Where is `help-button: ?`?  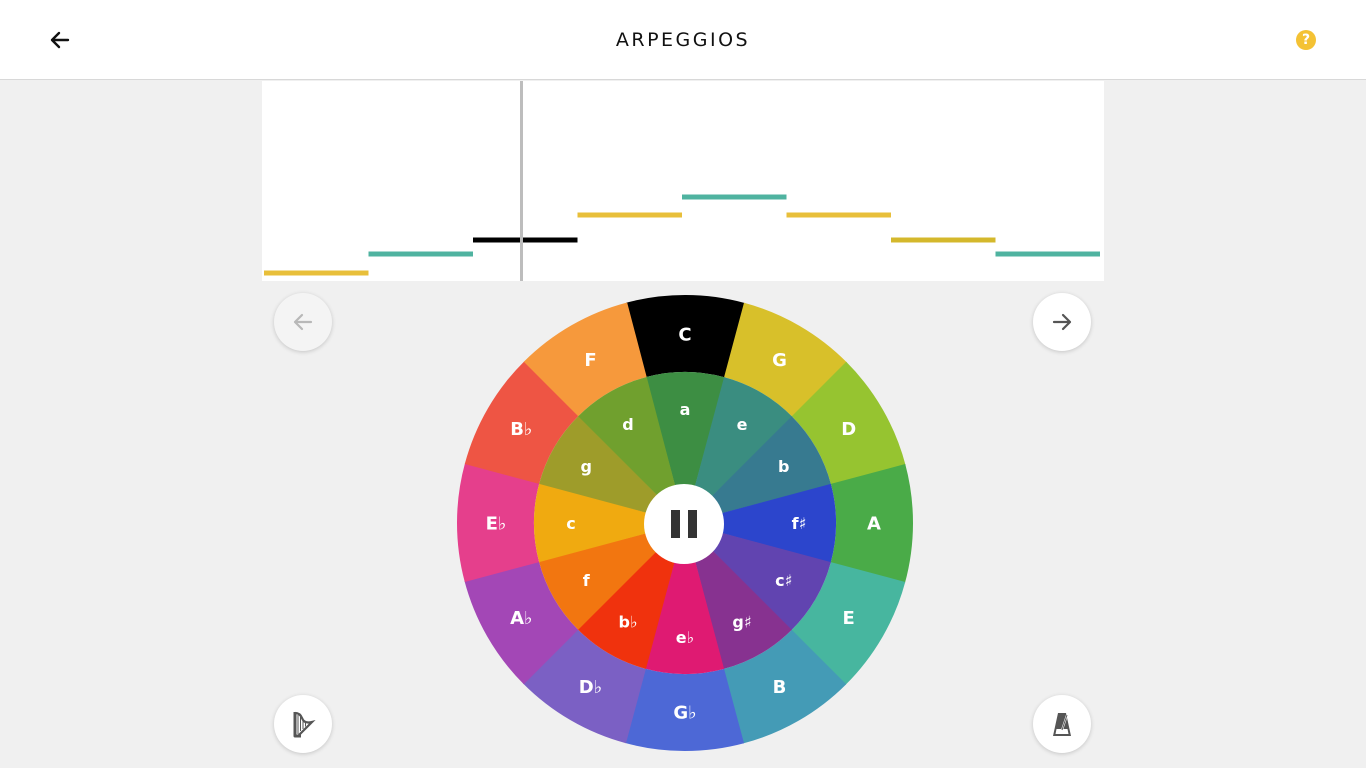
help-button: ? is located at coordinates (1306, 40).